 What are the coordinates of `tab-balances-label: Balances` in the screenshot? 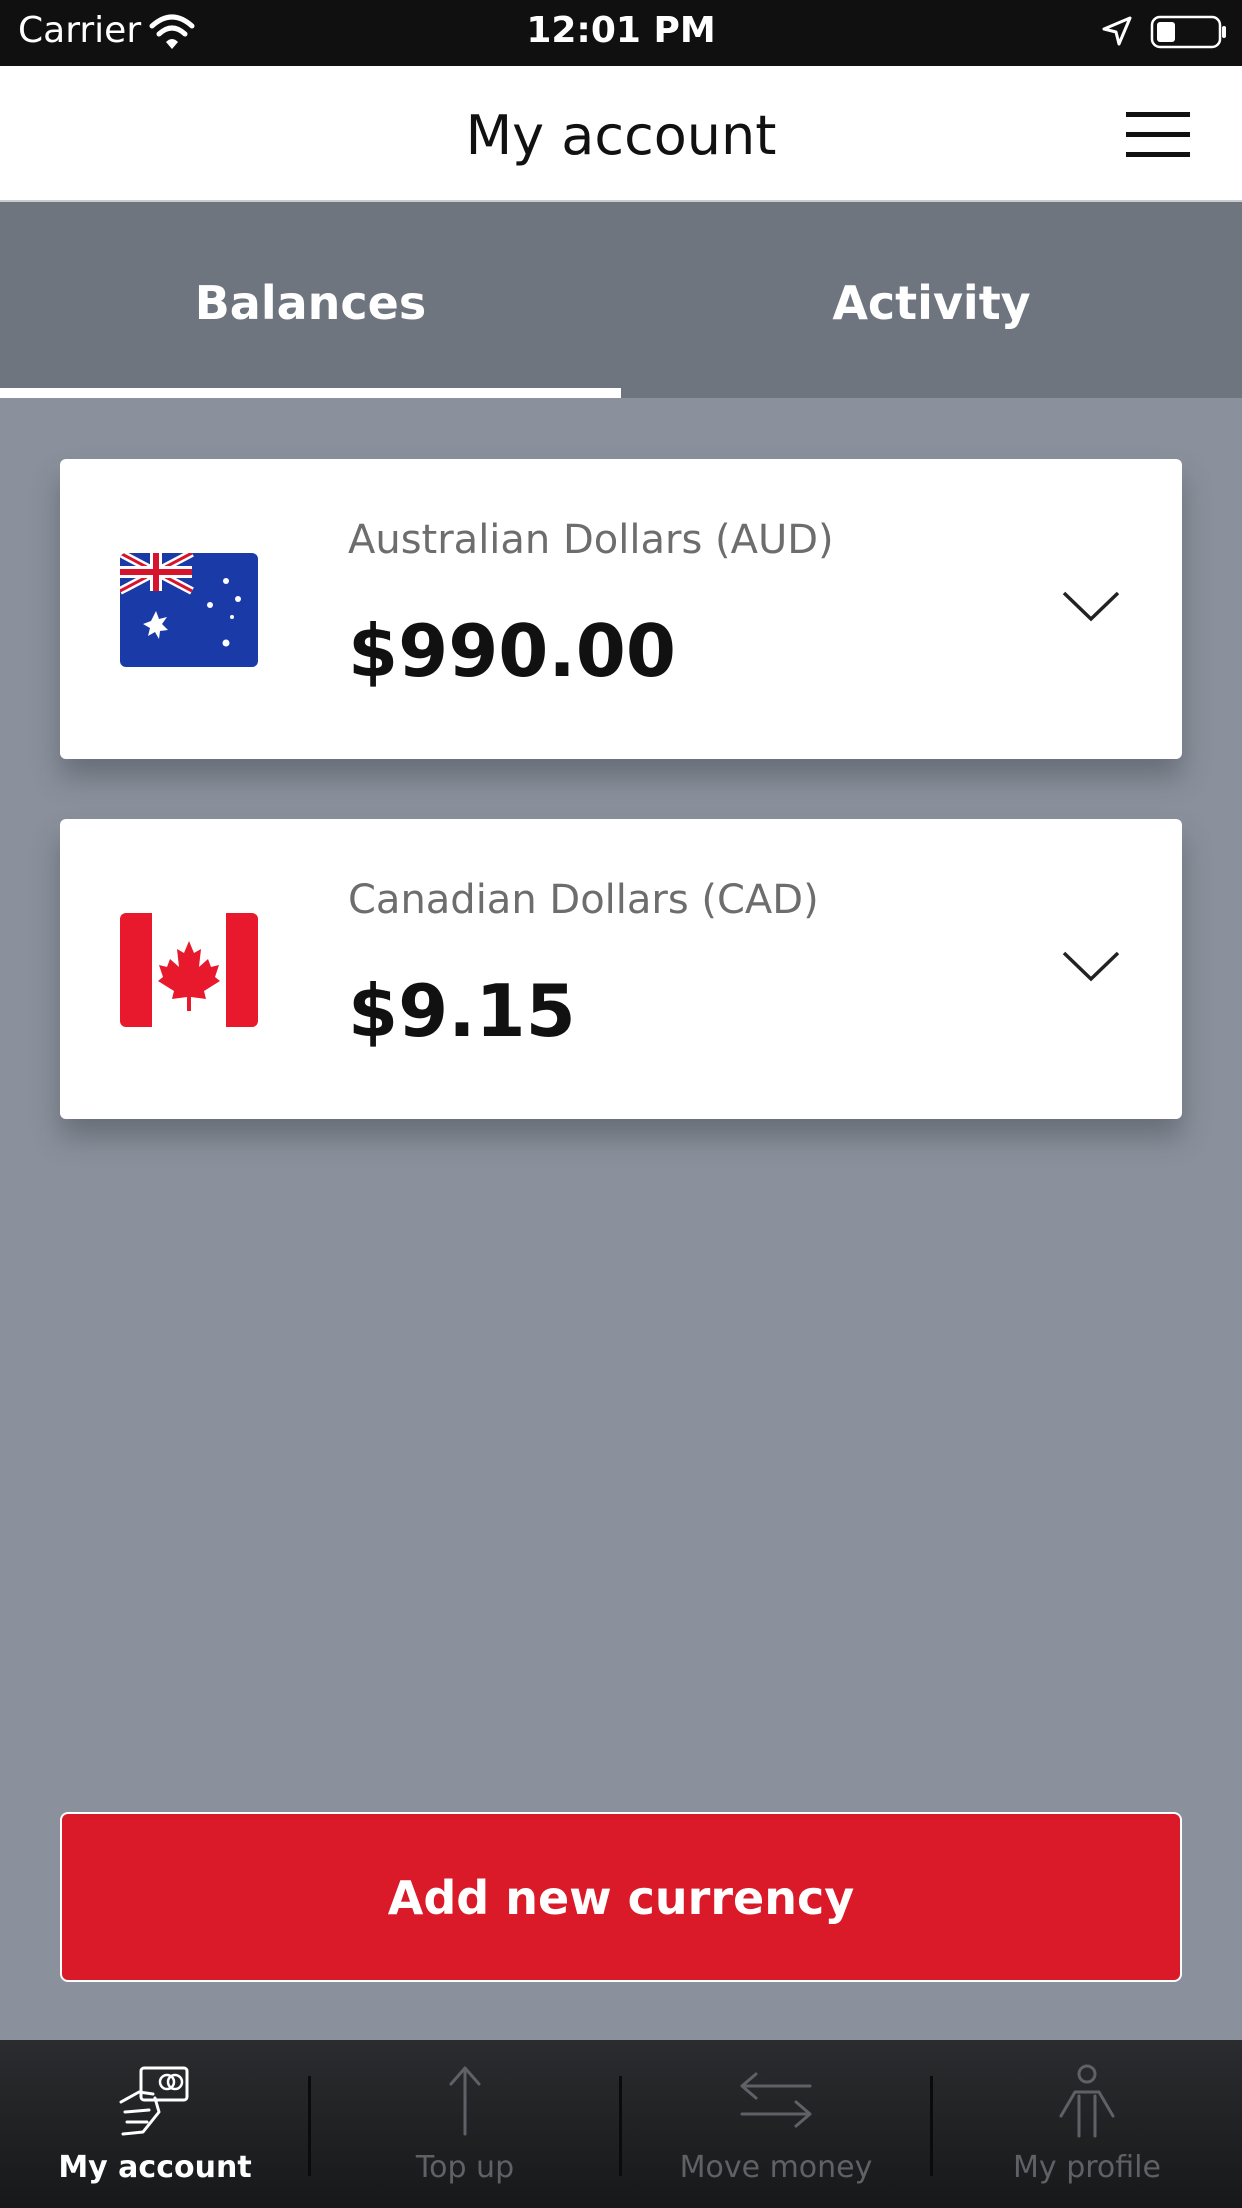 It's located at (310, 303).